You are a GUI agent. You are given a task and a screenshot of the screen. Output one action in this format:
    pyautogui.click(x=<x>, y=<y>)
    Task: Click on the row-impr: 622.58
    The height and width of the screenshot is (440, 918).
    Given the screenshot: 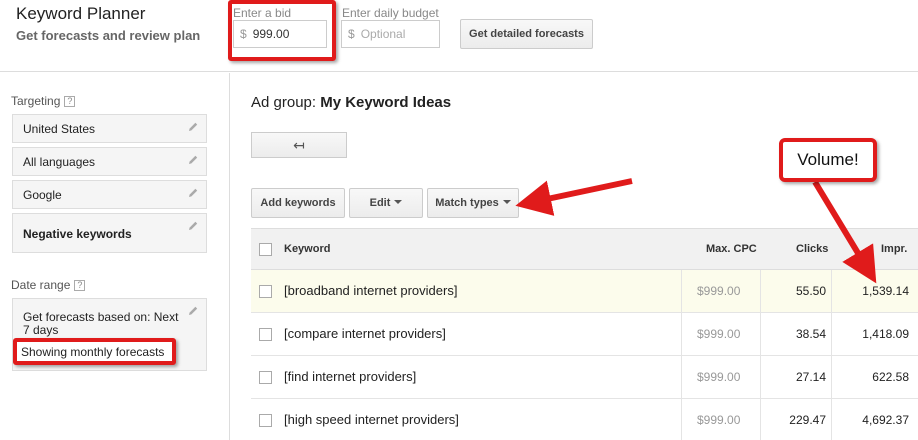 What is the action you would take?
    pyautogui.click(x=890, y=377)
    